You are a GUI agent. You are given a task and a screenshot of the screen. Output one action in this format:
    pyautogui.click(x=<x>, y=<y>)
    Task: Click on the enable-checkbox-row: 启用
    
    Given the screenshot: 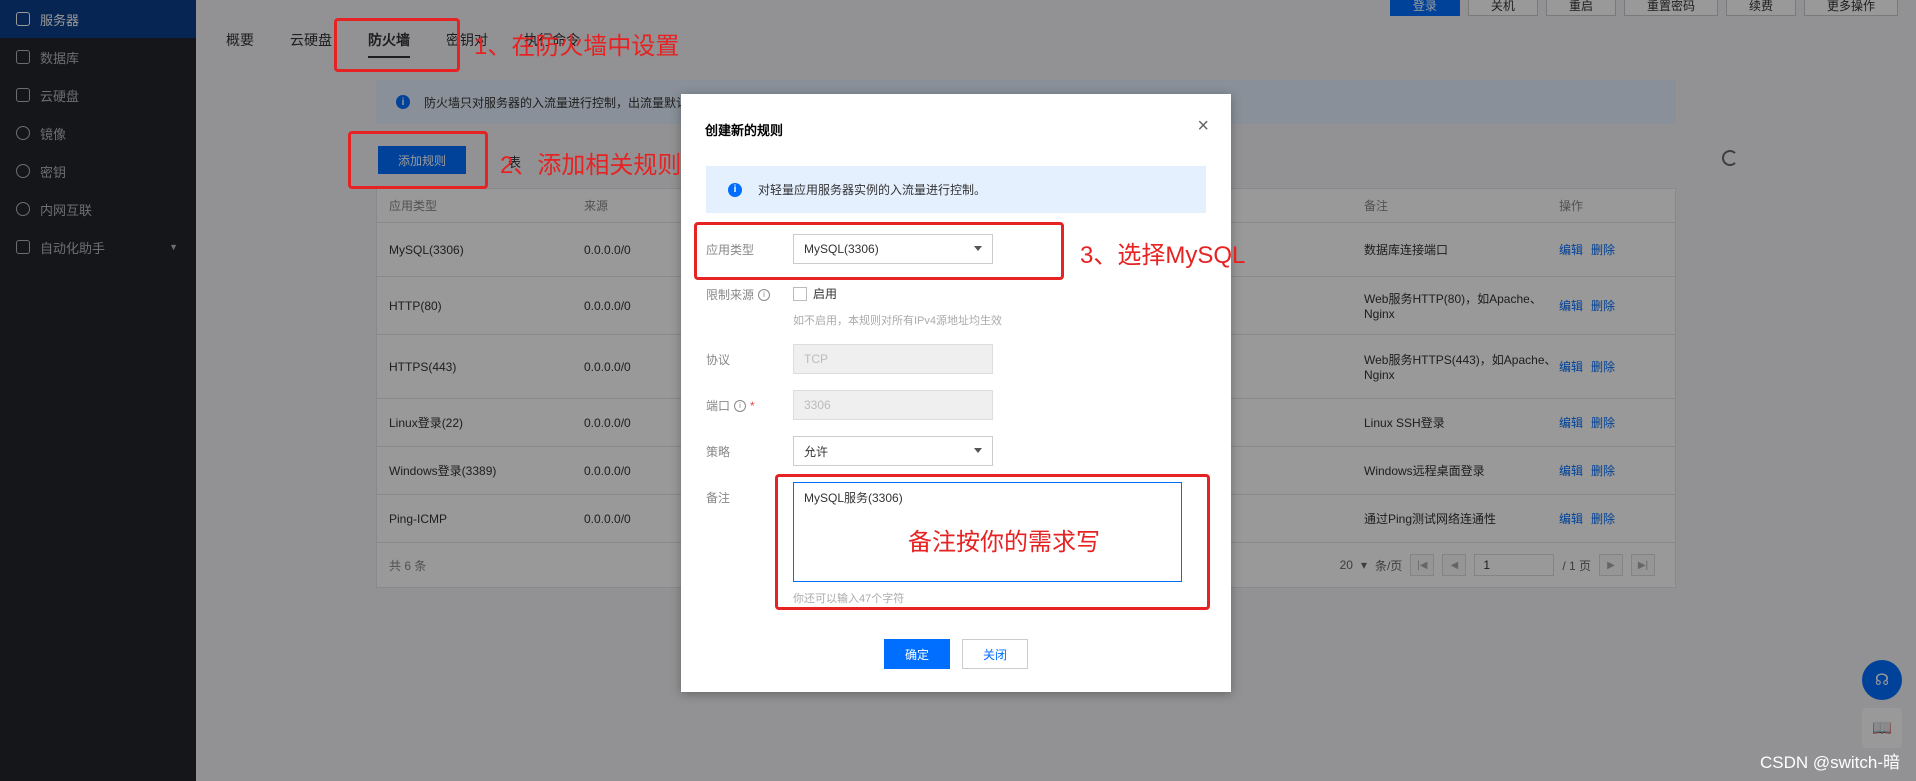 What is the action you would take?
    pyautogui.click(x=815, y=293)
    